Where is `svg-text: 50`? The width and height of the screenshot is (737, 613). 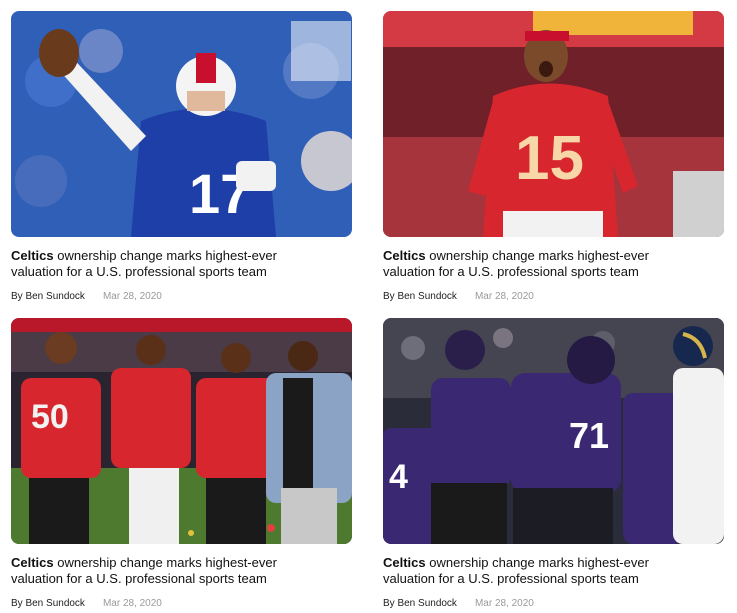
svg-text: 50 is located at coordinates (50, 417).